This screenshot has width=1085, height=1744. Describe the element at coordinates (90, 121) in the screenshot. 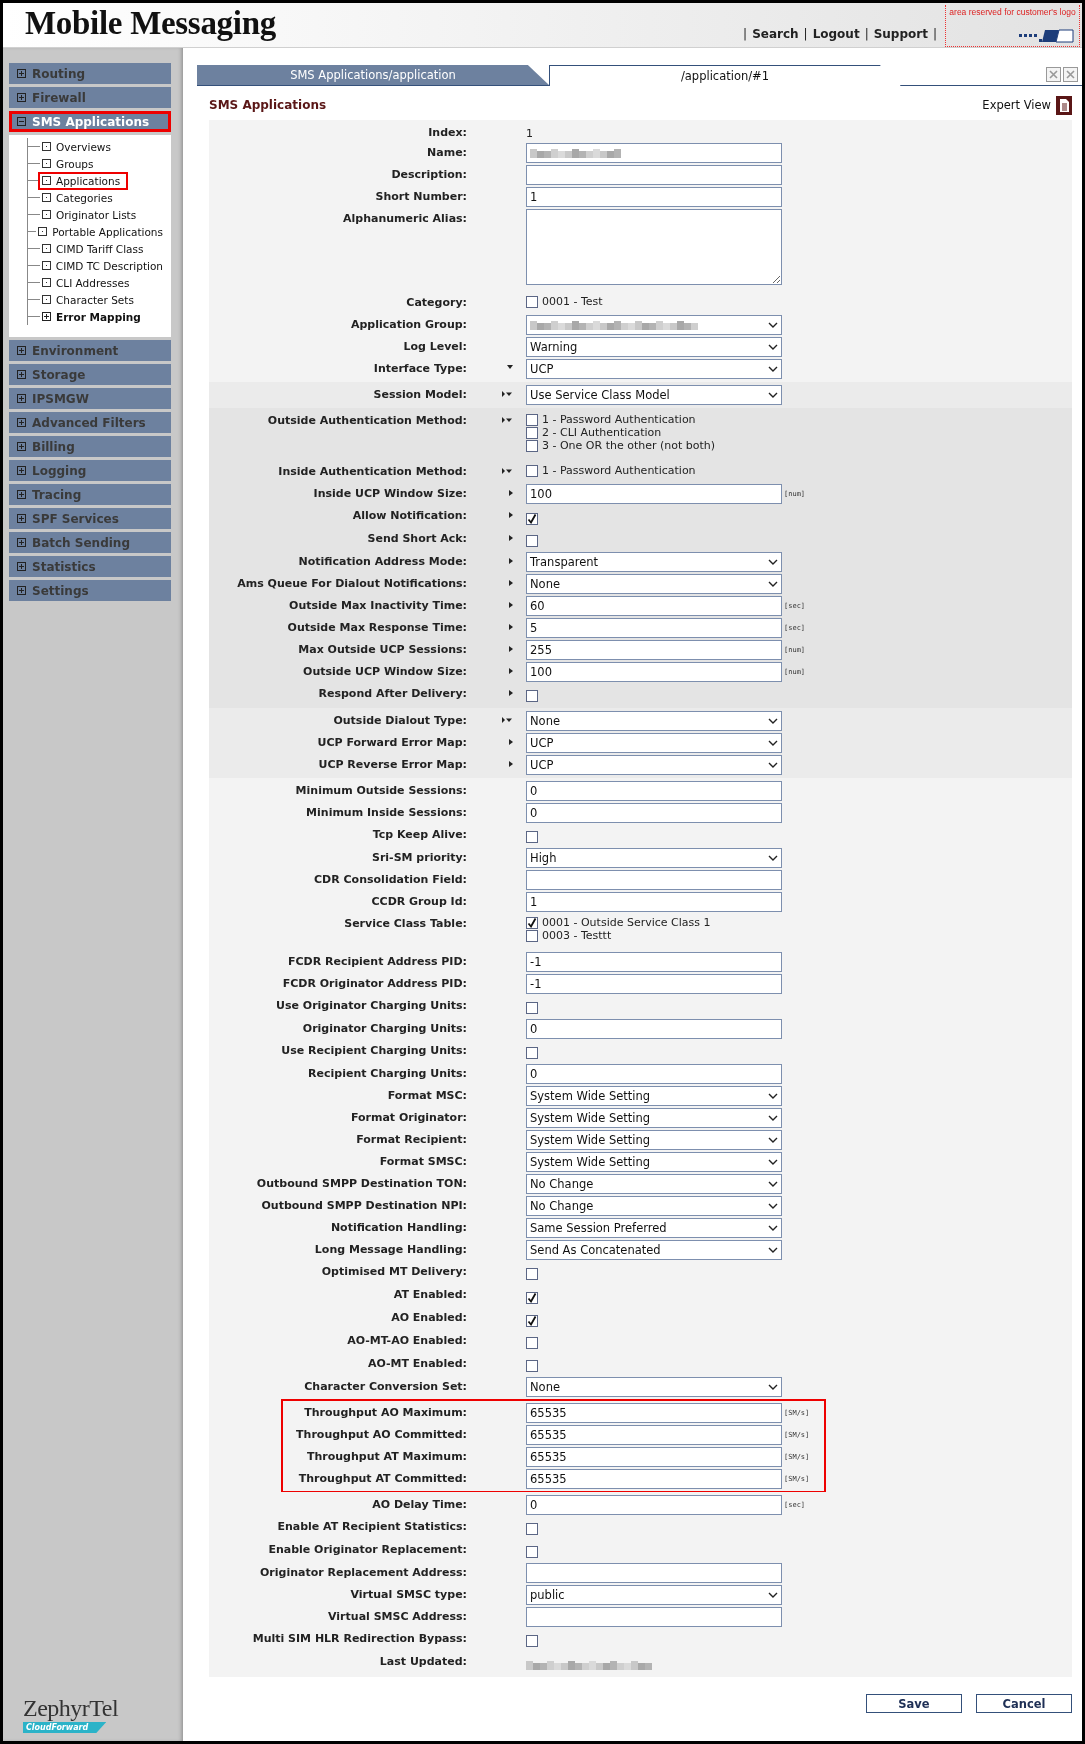

I see `sidebar-item: SMS Applications` at that location.